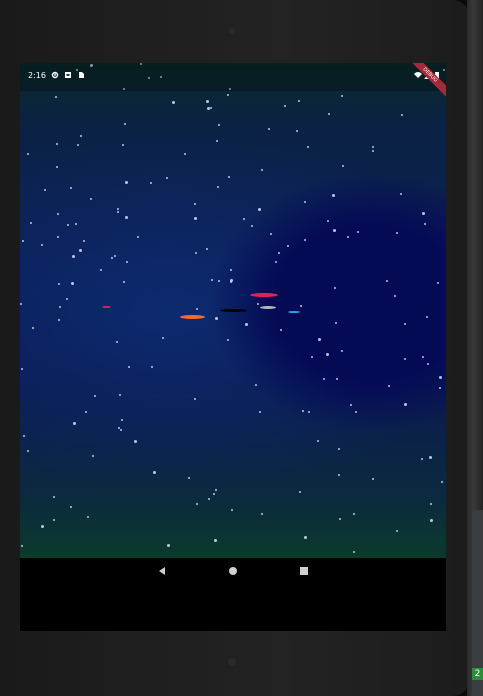 The height and width of the screenshot is (696, 483). Describe the element at coordinates (162, 571) in the screenshot. I see `back-icon` at that location.